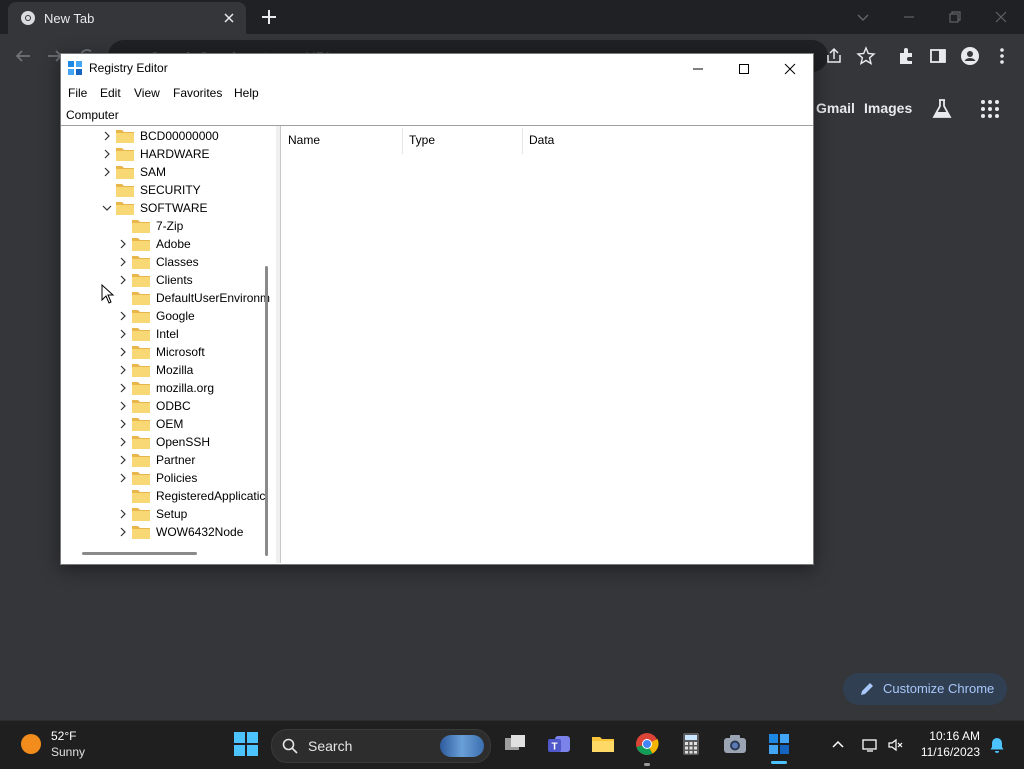  Describe the element at coordinates (197, 298) in the screenshot. I see `tree-node: DefaultUserEnvironm` at that location.